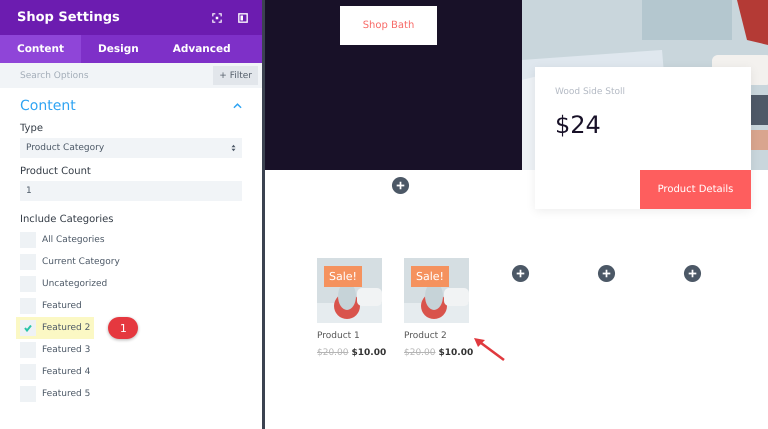  Describe the element at coordinates (72, 262) in the screenshot. I see `checkbox-item: Current Category` at that location.